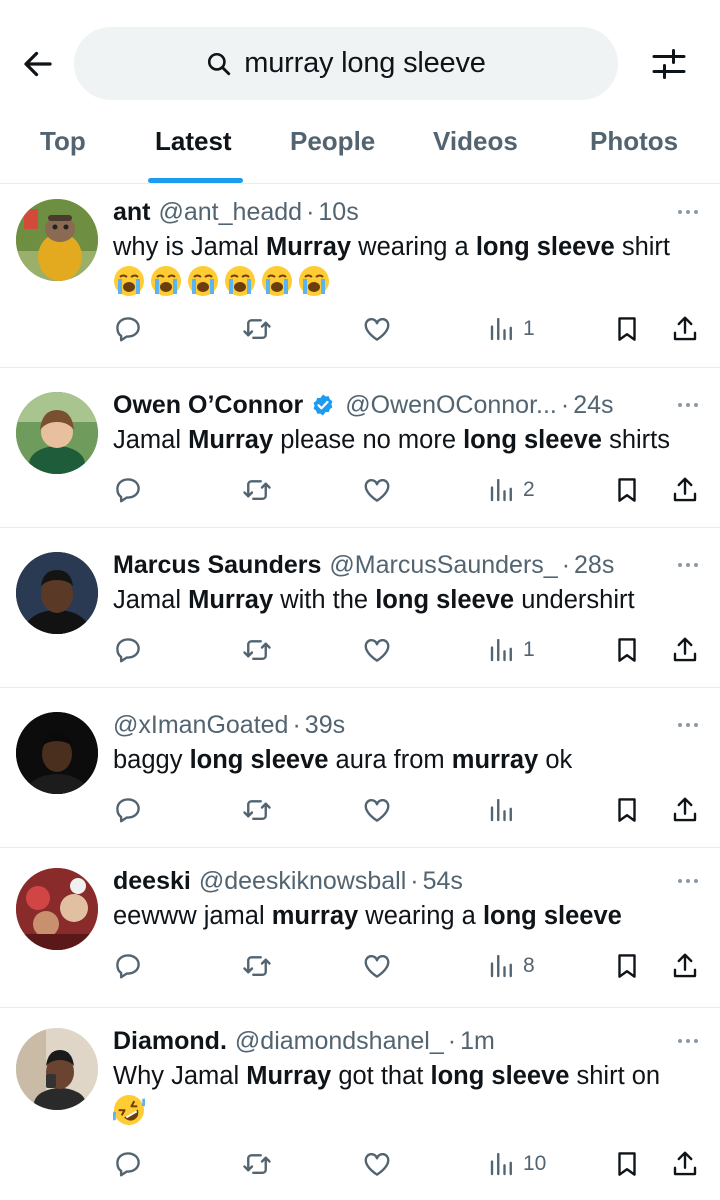 The width and height of the screenshot is (720, 1200). What do you see at coordinates (360, 810) in the screenshot?
I see `tweet-actions` at bounding box center [360, 810].